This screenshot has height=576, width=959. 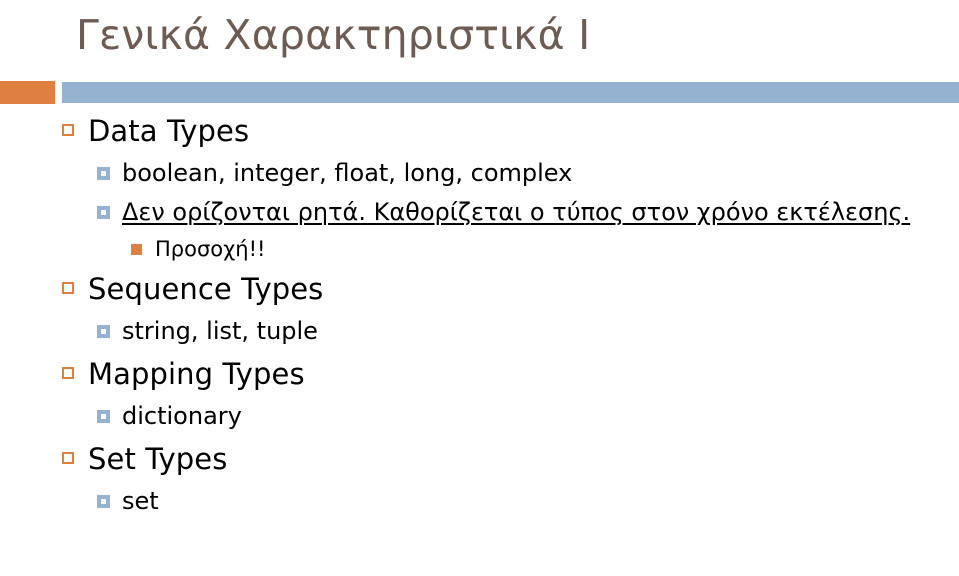 I want to click on slide-title: Γενικά Χαρακτηριστικά Ι, so click(x=333, y=35).